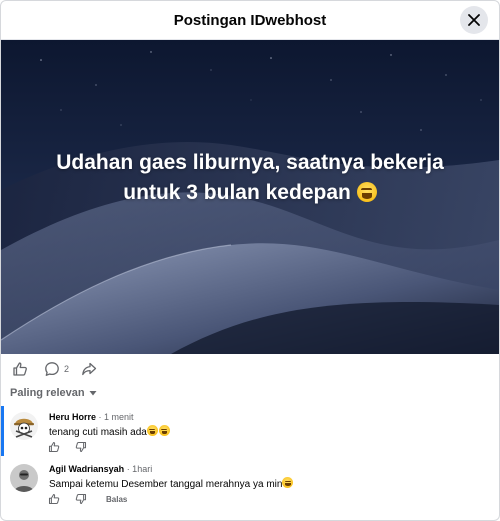 The width and height of the screenshot is (500, 521). What do you see at coordinates (67, 369) in the screenshot?
I see `comment-count: 2` at bounding box center [67, 369].